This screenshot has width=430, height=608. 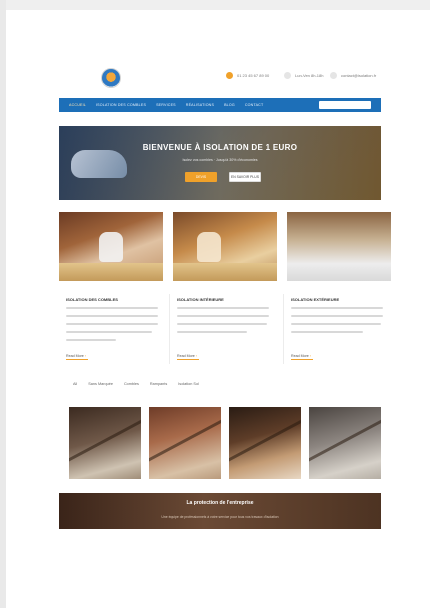 I want to click on nav-item-contact: CONTACT, so click(x=254, y=105).